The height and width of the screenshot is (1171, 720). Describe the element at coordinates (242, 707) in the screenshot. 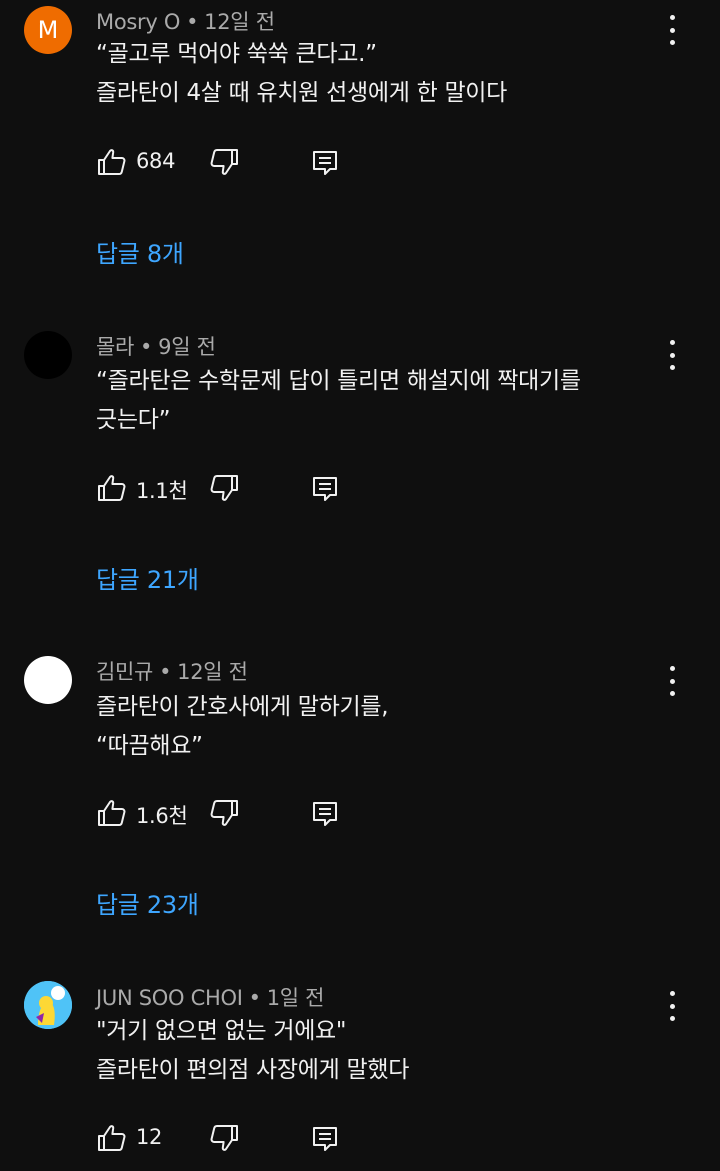

I see `comment-line: 즐라탄이 간호사에게 말하기를,` at that location.